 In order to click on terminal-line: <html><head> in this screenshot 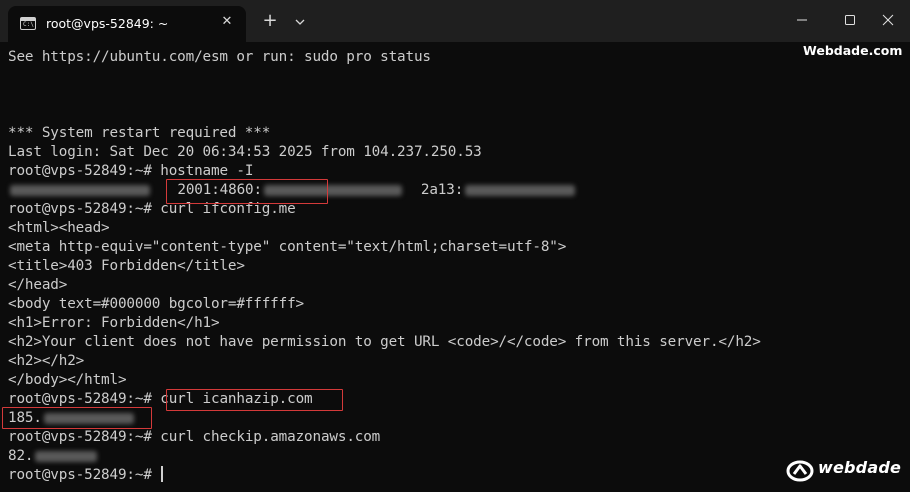, I will do `click(59, 228)`.